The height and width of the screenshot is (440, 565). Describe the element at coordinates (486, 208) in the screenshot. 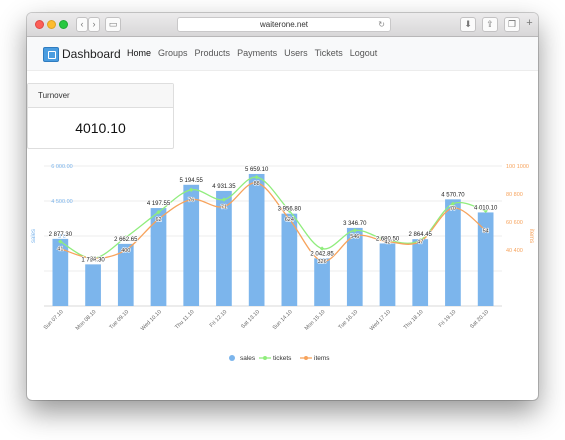

I see `sales-data-label: 4 010.10` at that location.